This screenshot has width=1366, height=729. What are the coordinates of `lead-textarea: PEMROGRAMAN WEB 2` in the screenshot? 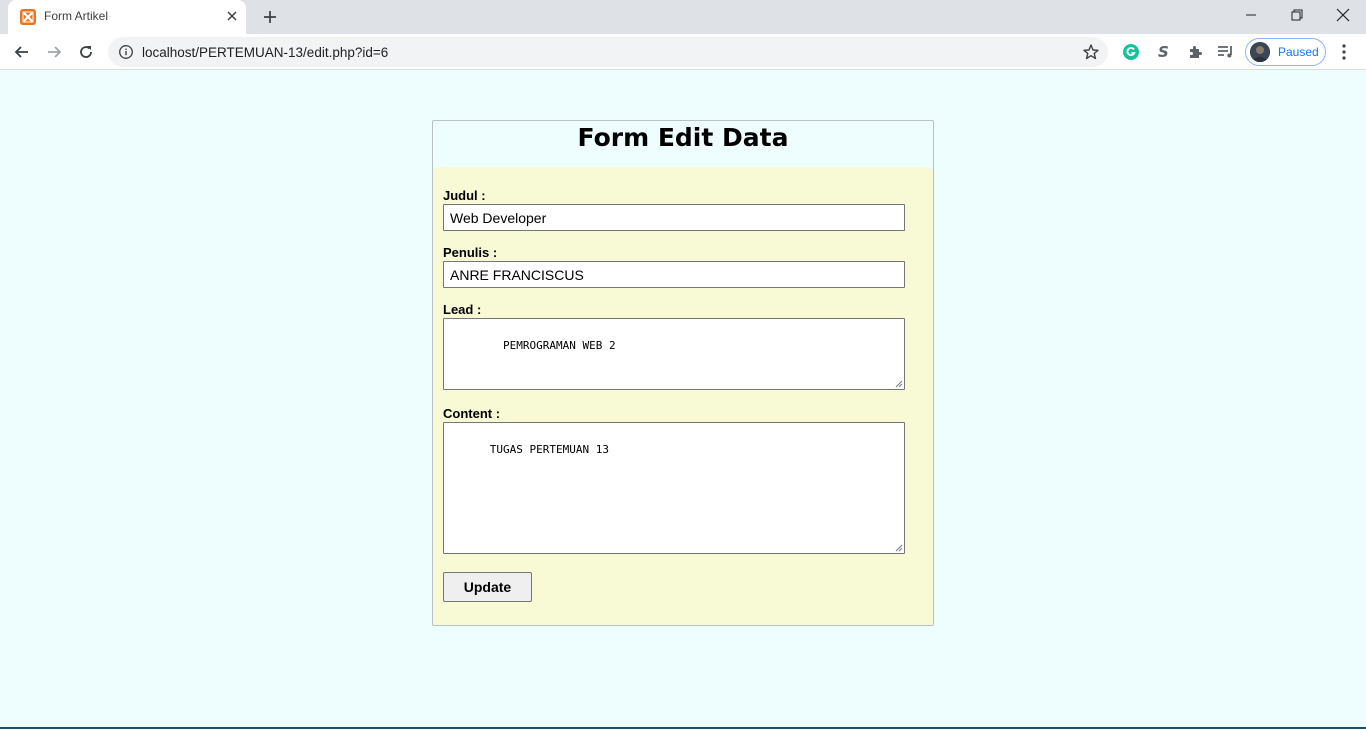 It's located at (674, 354).